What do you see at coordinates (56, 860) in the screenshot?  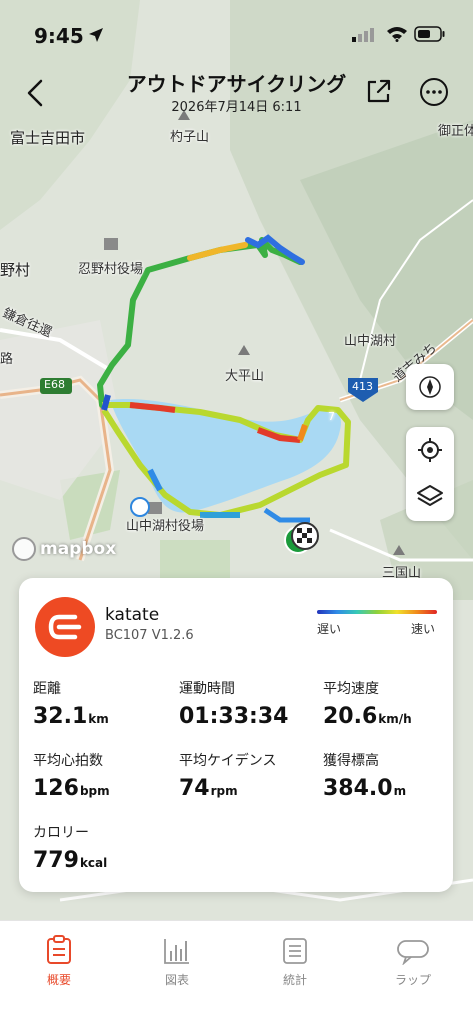 I see `stat-value: 779` at bounding box center [56, 860].